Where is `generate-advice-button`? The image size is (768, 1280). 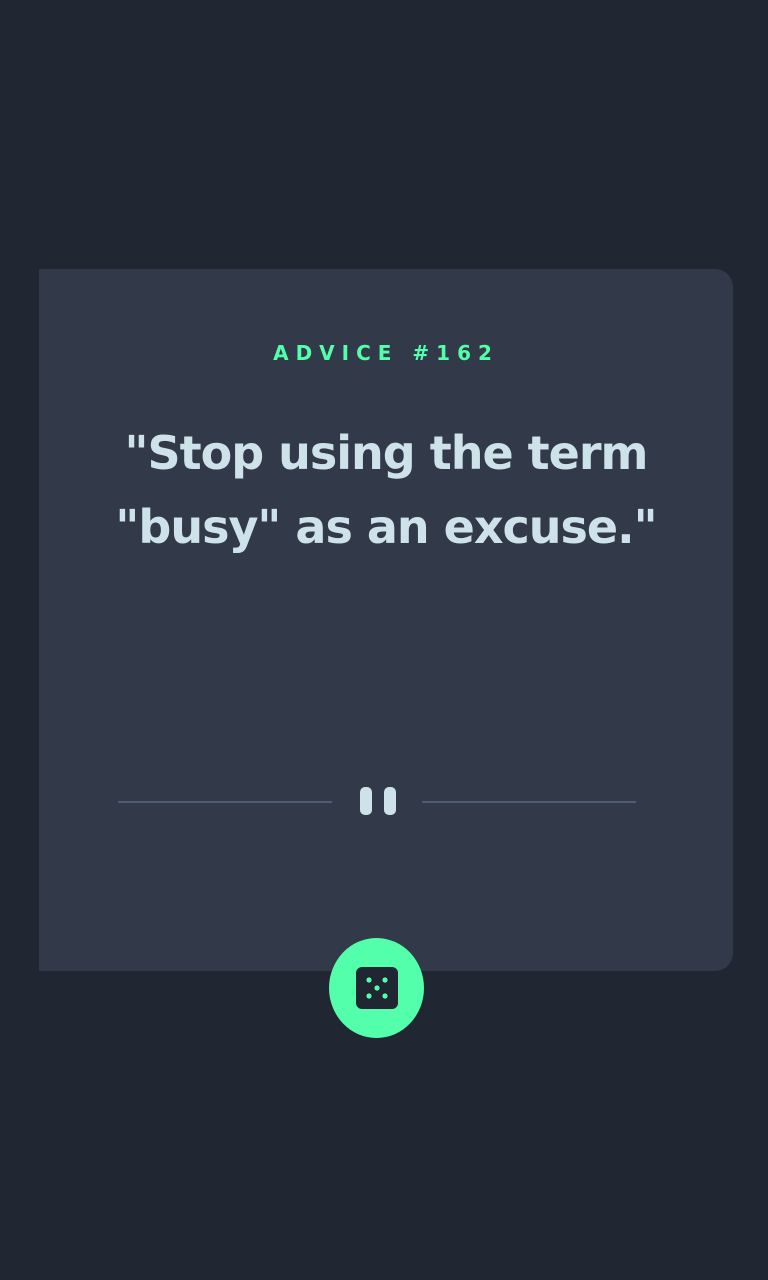 generate-advice-button is located at coordinates (376, 988).